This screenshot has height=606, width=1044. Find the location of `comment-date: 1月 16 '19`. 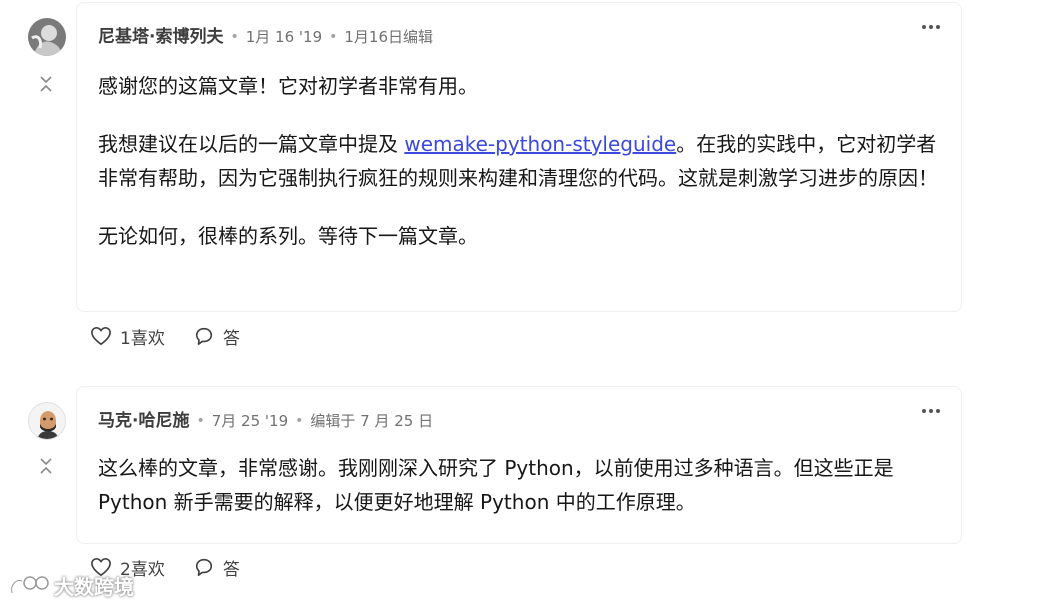

comment-date: 1月 16 '19 is located at coordinates (284, 37).